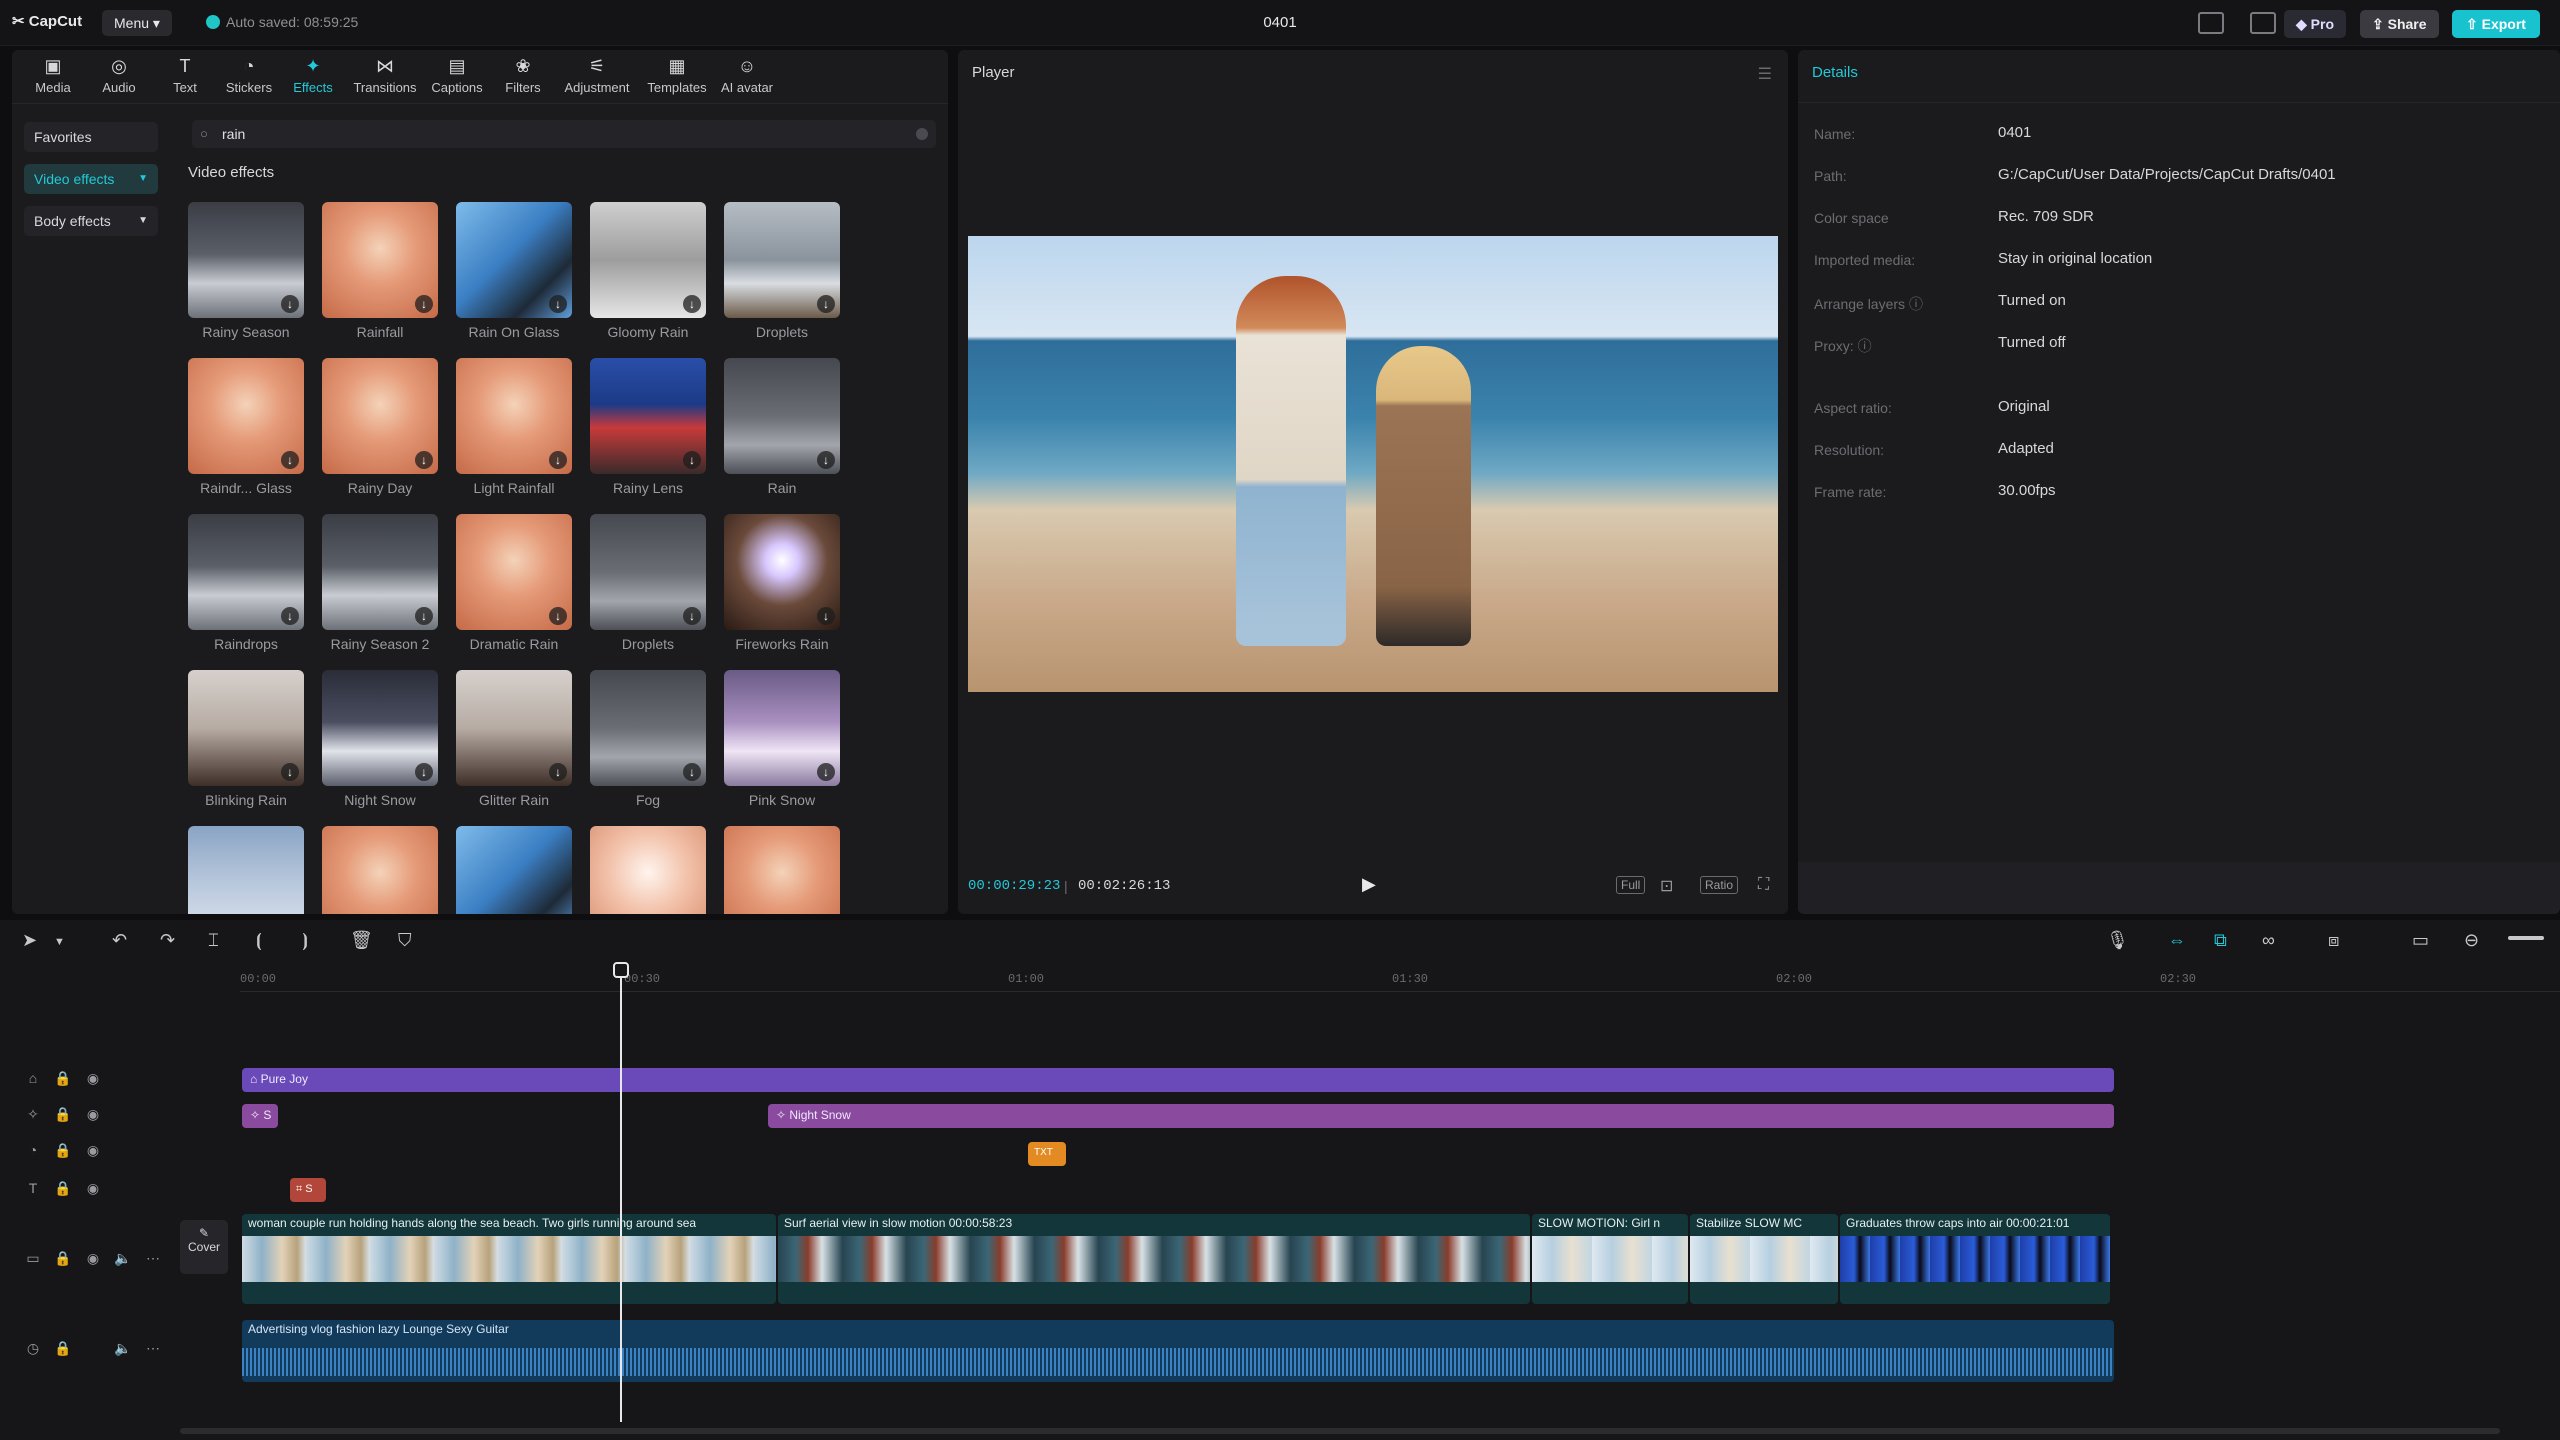 The image size is (2560, 1440). Describe the element at coordinates (648, 739) in the screenshot. I see `effect-item: ↓ Fog` at that location.